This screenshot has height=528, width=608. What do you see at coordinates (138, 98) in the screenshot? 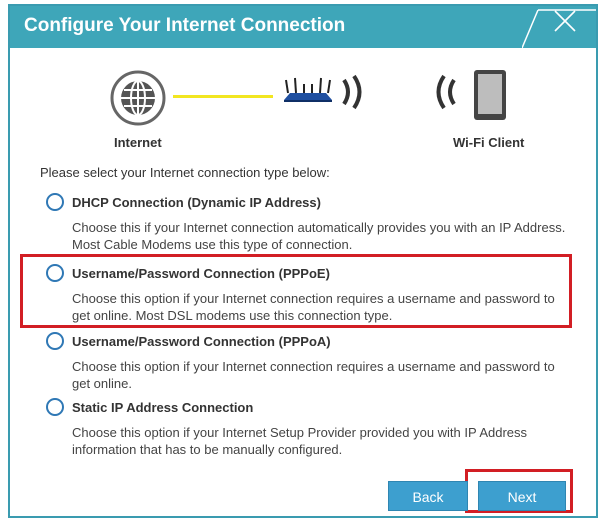
I see `globe-icon` at bounding box center [138, 98].